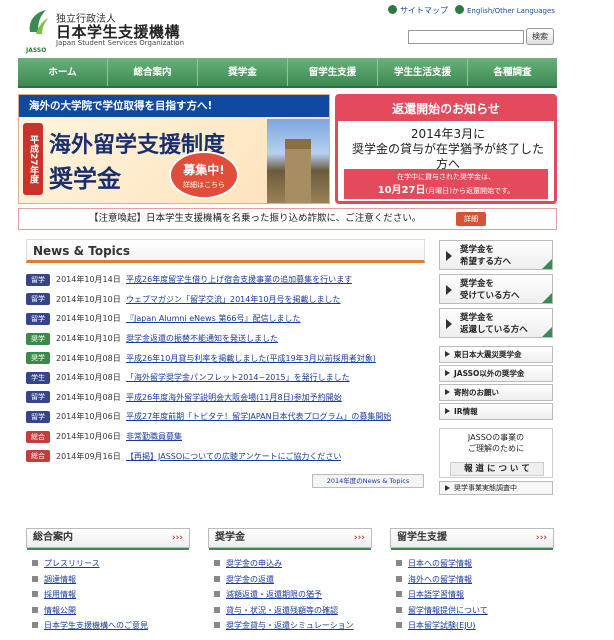 This screenshot has width=614, height=640. What do you see at coordinates (496, 373) in the screenshot?
I see `link-other-scholarships: JASSO以外の奨学金` at bounding box center [496, 373].